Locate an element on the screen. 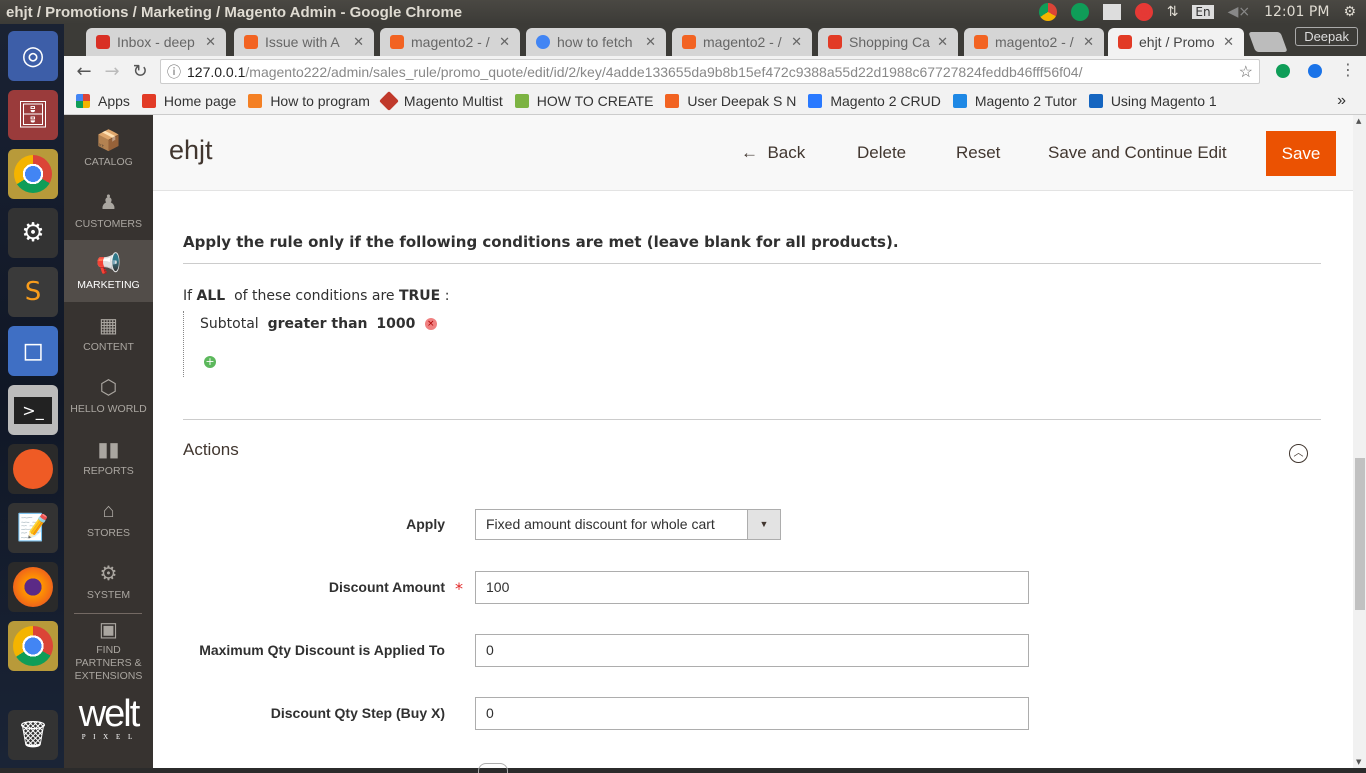  text-editor-icon: 📝 is located at coordinates (33, 528).